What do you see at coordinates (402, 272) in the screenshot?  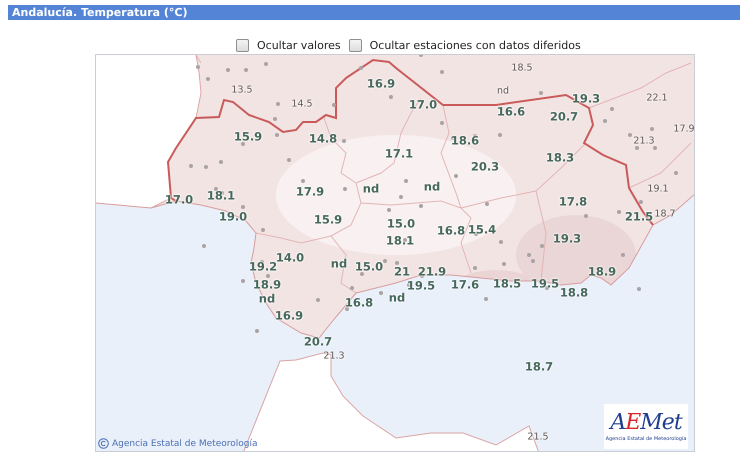 I see `temperature-value: 21` at bounding box center [402, 272].